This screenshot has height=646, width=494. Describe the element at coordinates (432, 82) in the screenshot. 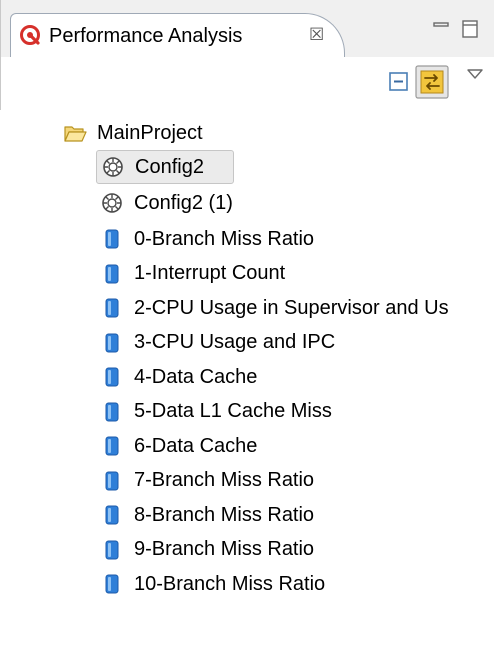

I see `link-with-editor-icon` at that location.